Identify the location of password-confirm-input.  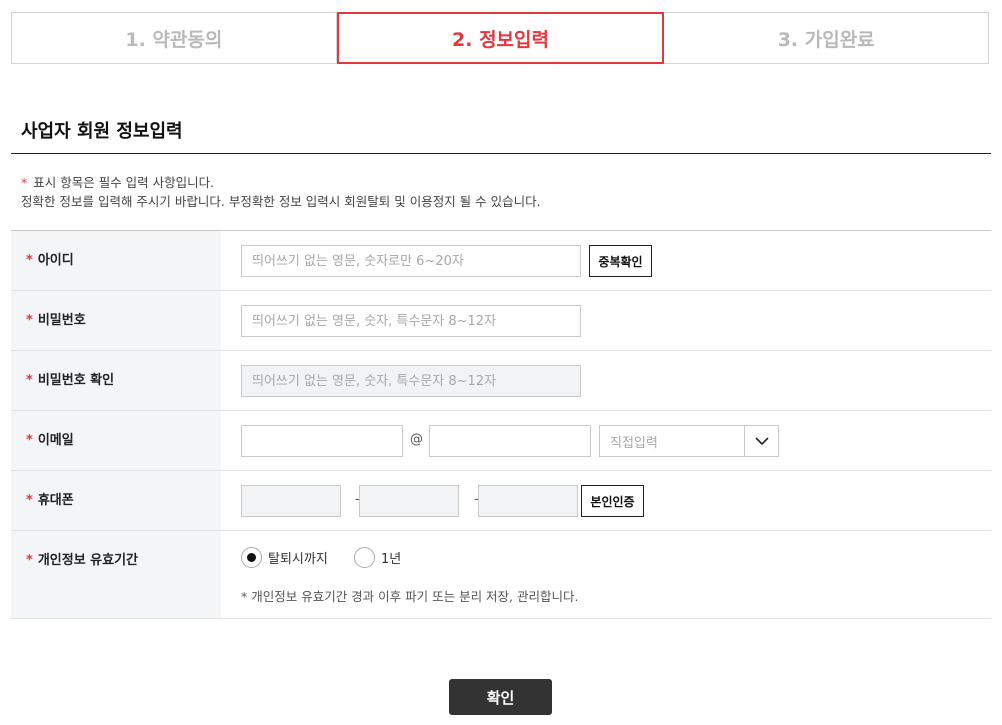
(411, 381).